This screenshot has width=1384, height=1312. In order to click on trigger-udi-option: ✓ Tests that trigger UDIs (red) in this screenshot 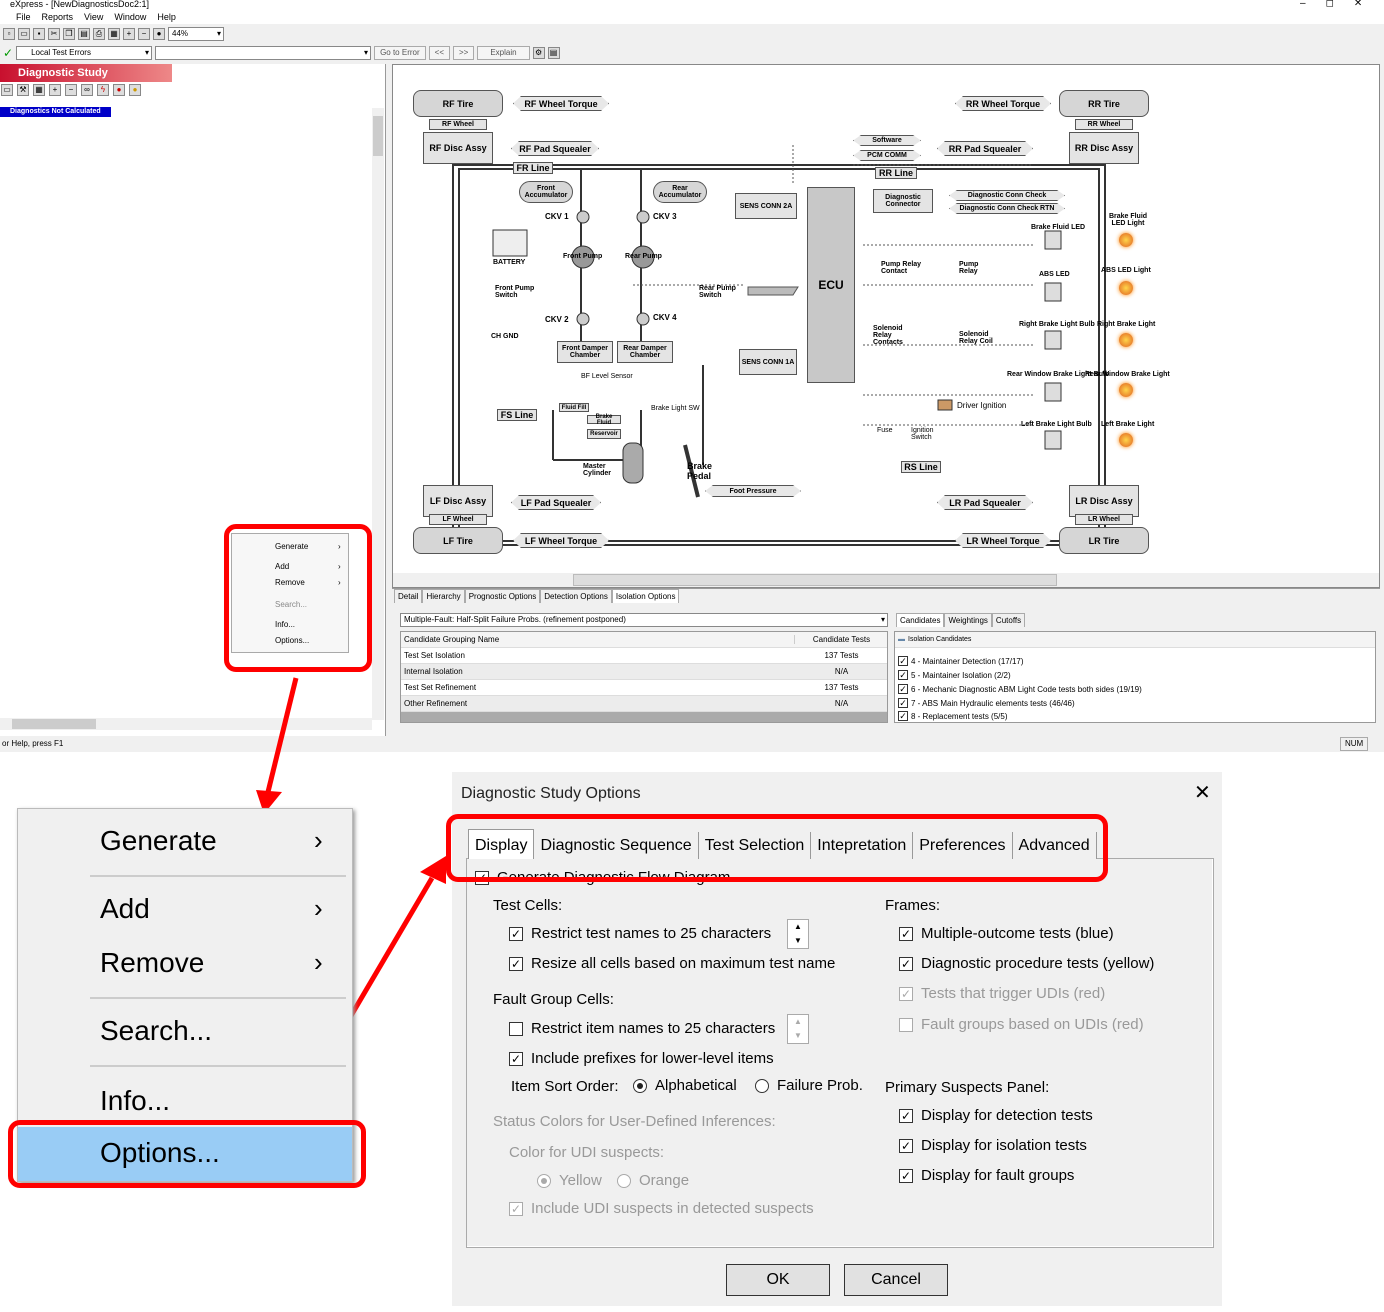, I will do `click(1002, 993)`.